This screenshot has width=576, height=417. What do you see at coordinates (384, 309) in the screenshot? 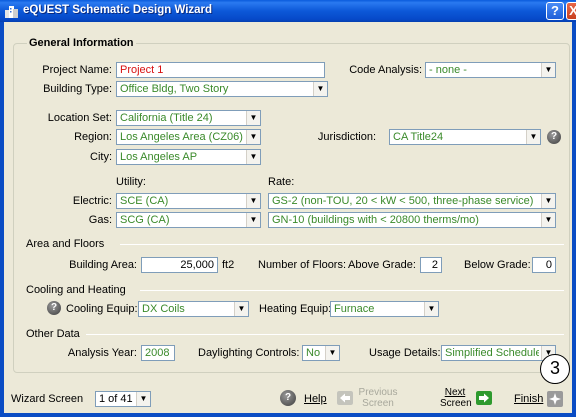
I see `heating-equip-dropdown: Furnace ▼` at bounding box center [384, 309].